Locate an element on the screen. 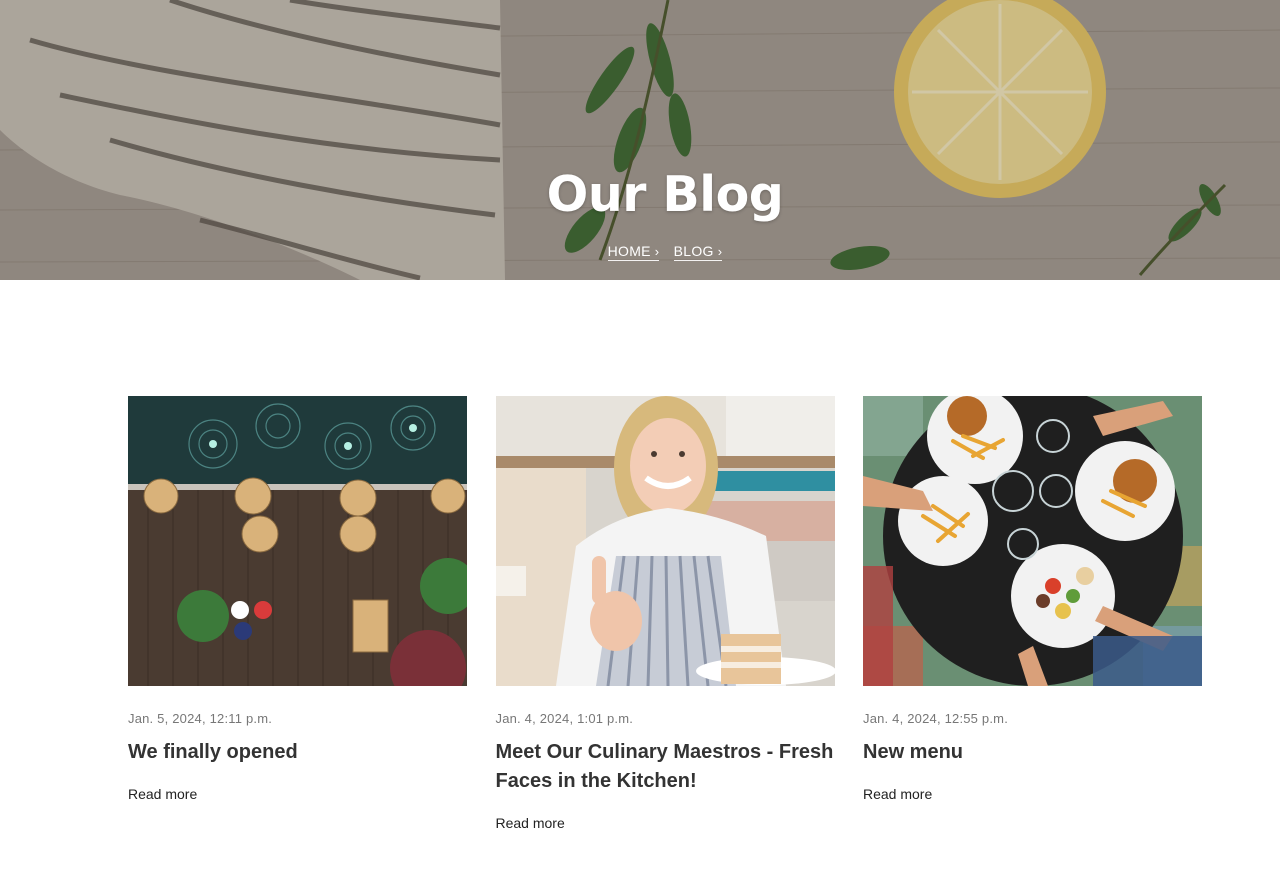  breadcrumb-blog-link: BLOG › is located at coordinates (698, 252).